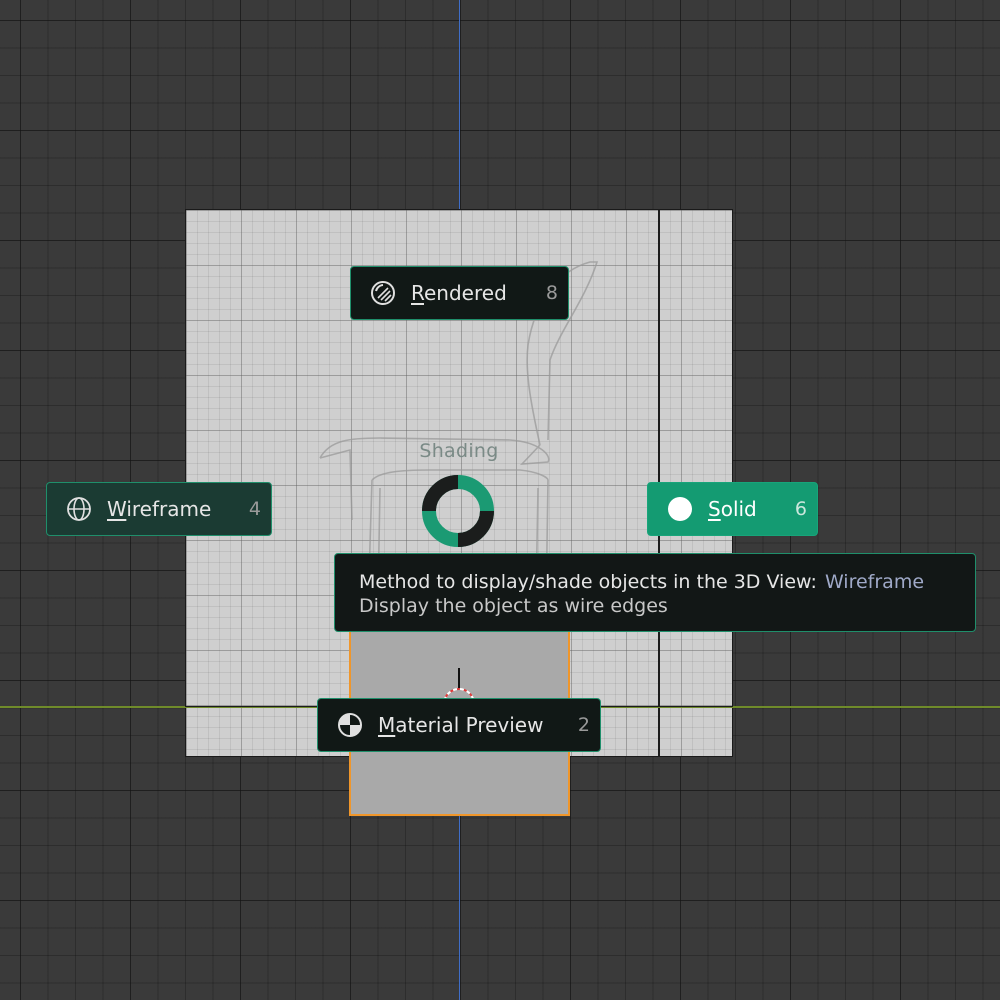 The height and width of the screenshot is (1000, 1000). I want to click on pie-item-wireframe: Wireframe 4, so click(159, 509).